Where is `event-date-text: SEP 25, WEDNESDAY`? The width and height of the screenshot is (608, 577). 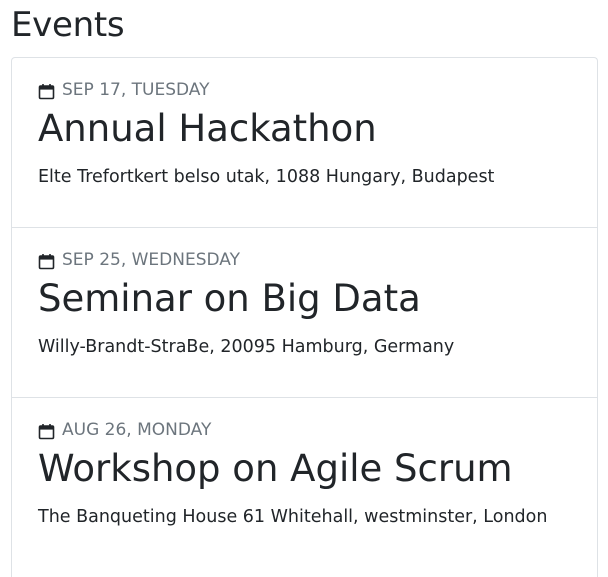 event-date-text: SEP 25, WEDNESDAY is located at coordinates (151, 260).